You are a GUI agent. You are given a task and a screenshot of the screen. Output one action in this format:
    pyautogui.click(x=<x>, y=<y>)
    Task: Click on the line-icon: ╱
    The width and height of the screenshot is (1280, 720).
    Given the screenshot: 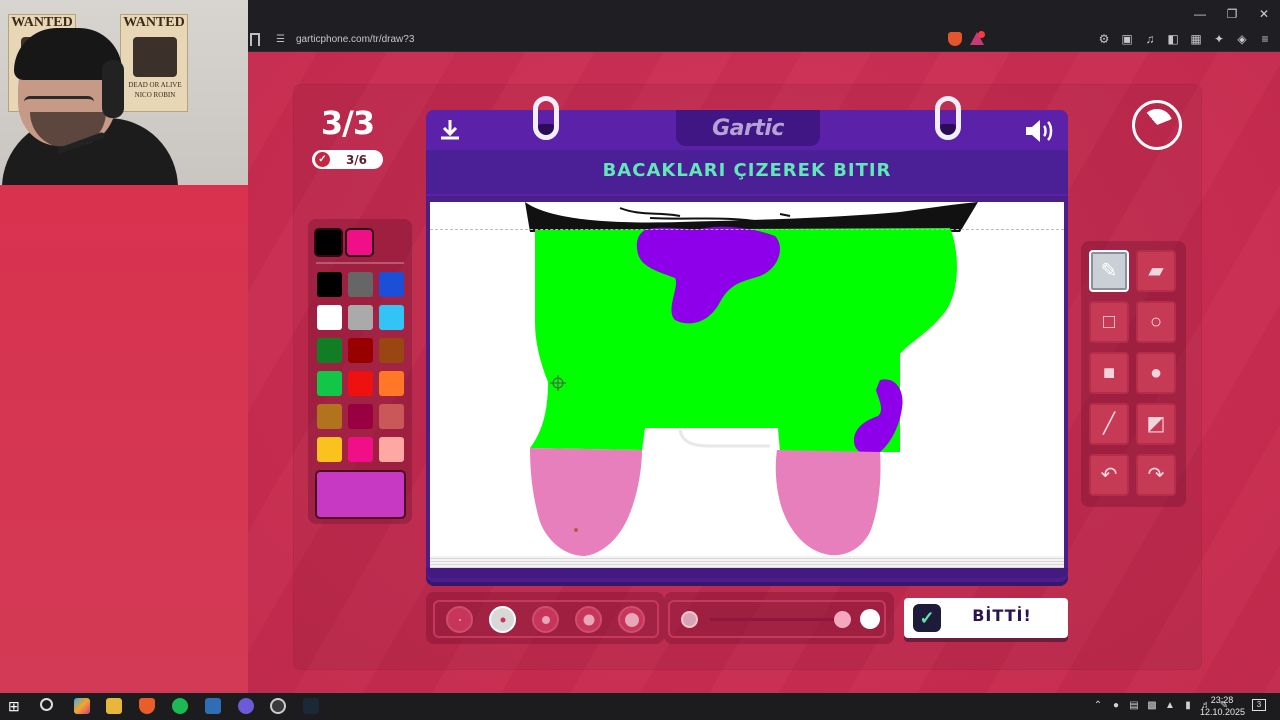 What is the action you would take?
    pyautogui.click(x=1109, y=424)
    